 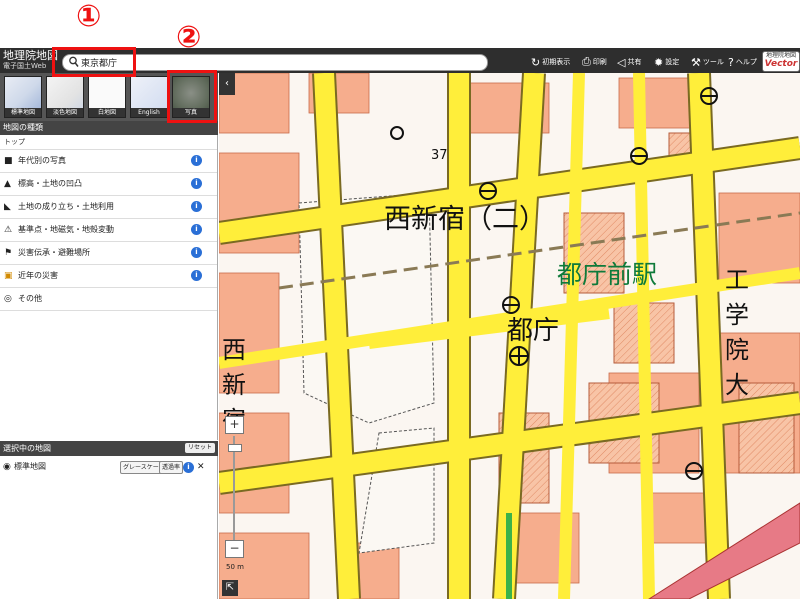 I want to click on tools-button: ⚒ ツール, so click(x=707, y=62).